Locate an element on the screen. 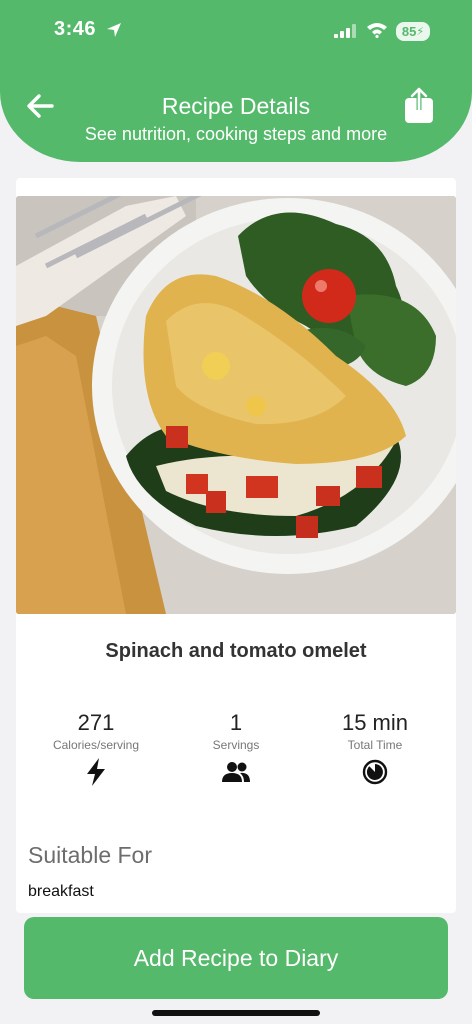  people-icon is located at coordinates (236, 772).